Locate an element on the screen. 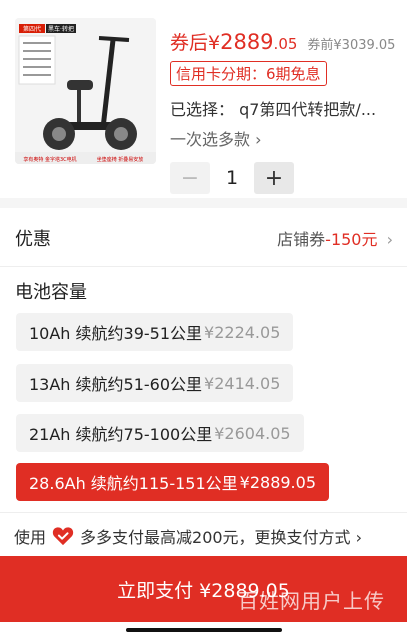  badge-seat-text: 坐垫座椅 折叠易安放 is located at coordinates (120, 159).